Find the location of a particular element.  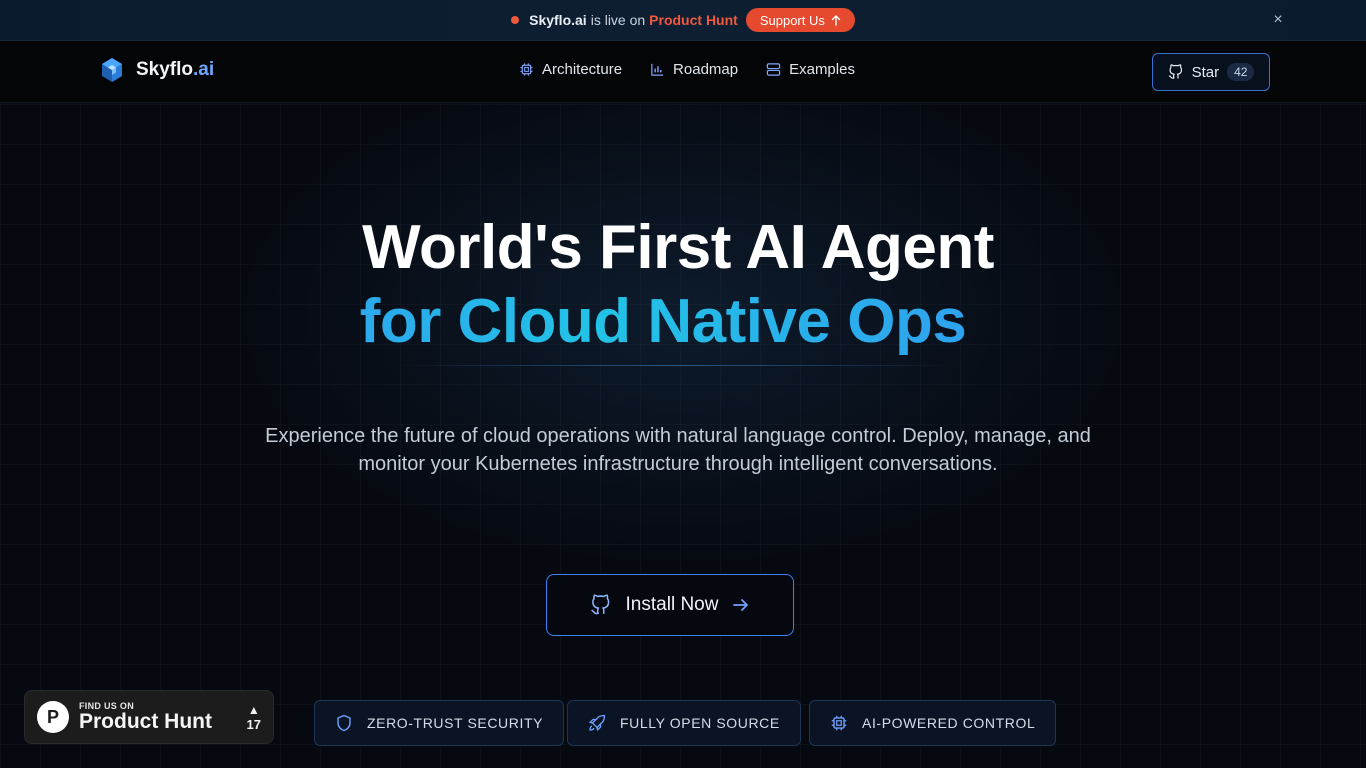

badge-label: AI-POWERED CONTROL is located at coordinates (949, 723).